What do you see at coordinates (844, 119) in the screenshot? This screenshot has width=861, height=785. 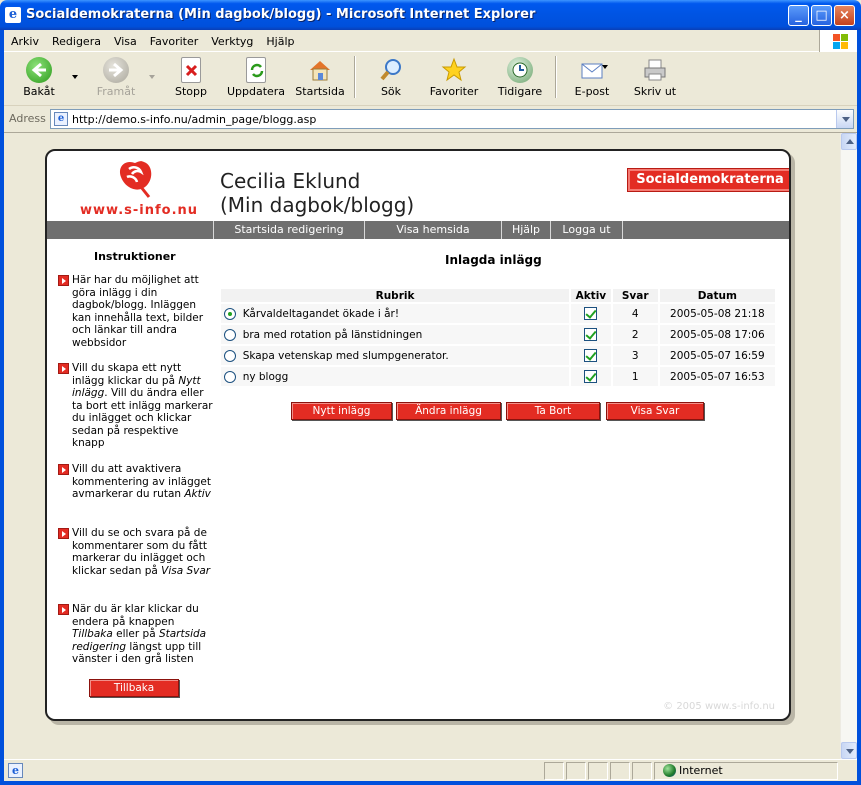 I see `address-dropdown-button` at bounding box center [844, 119].